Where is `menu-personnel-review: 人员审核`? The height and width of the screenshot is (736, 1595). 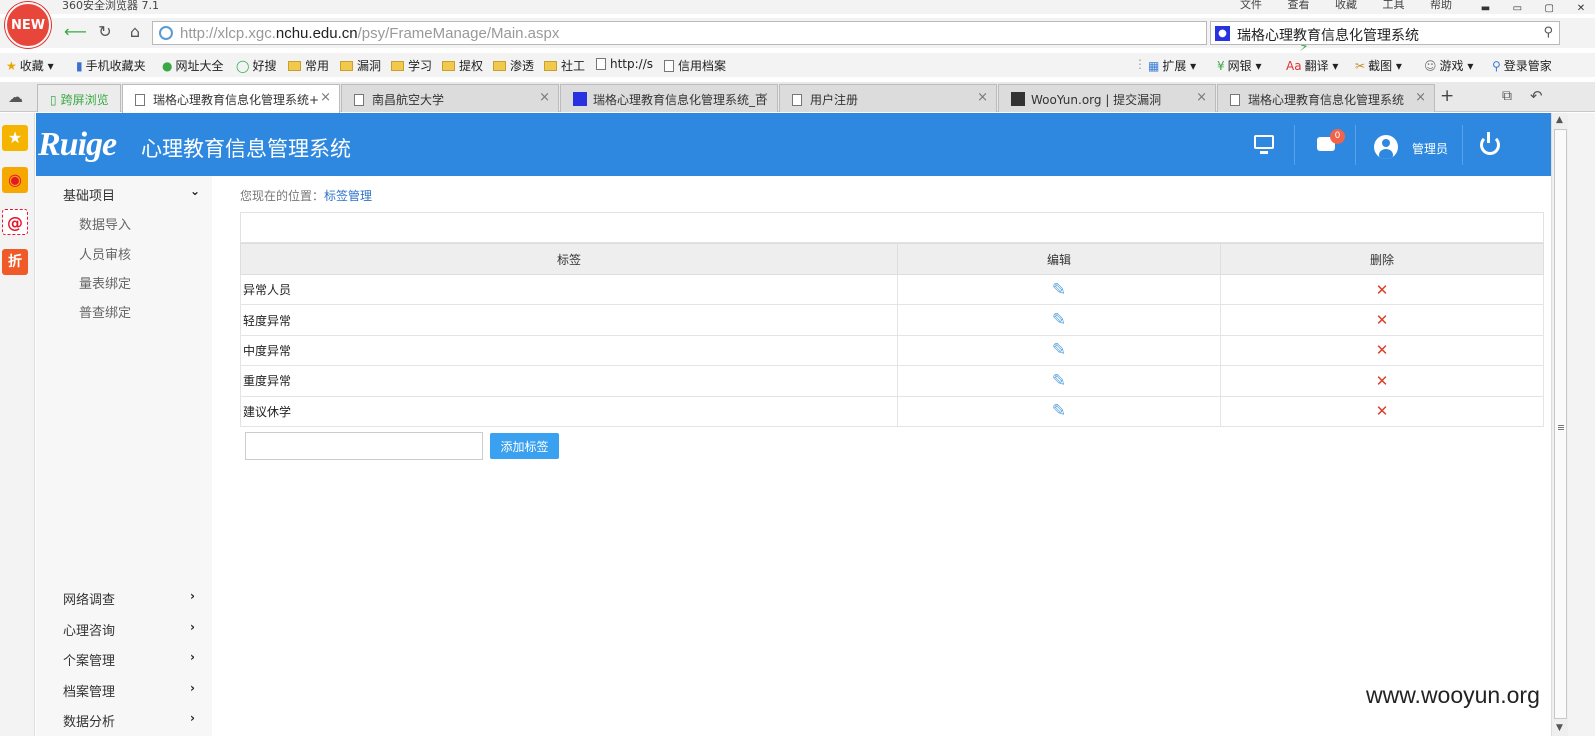
menu-personnel-review: 人员审核 is located at coordinates (105, 253).